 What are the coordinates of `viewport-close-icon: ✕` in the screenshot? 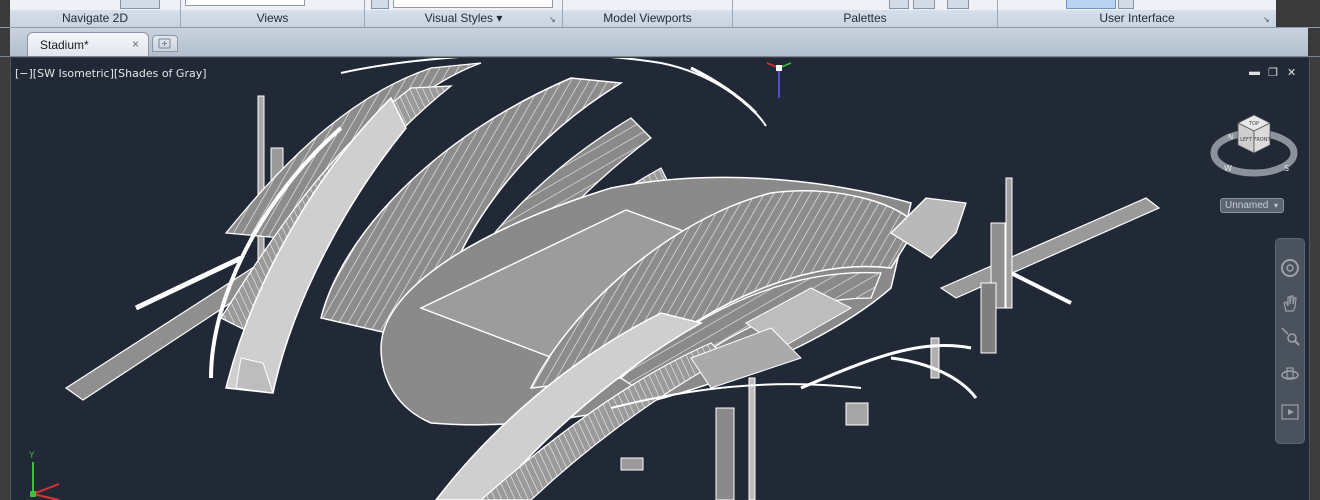 It's located at (1291, 72).